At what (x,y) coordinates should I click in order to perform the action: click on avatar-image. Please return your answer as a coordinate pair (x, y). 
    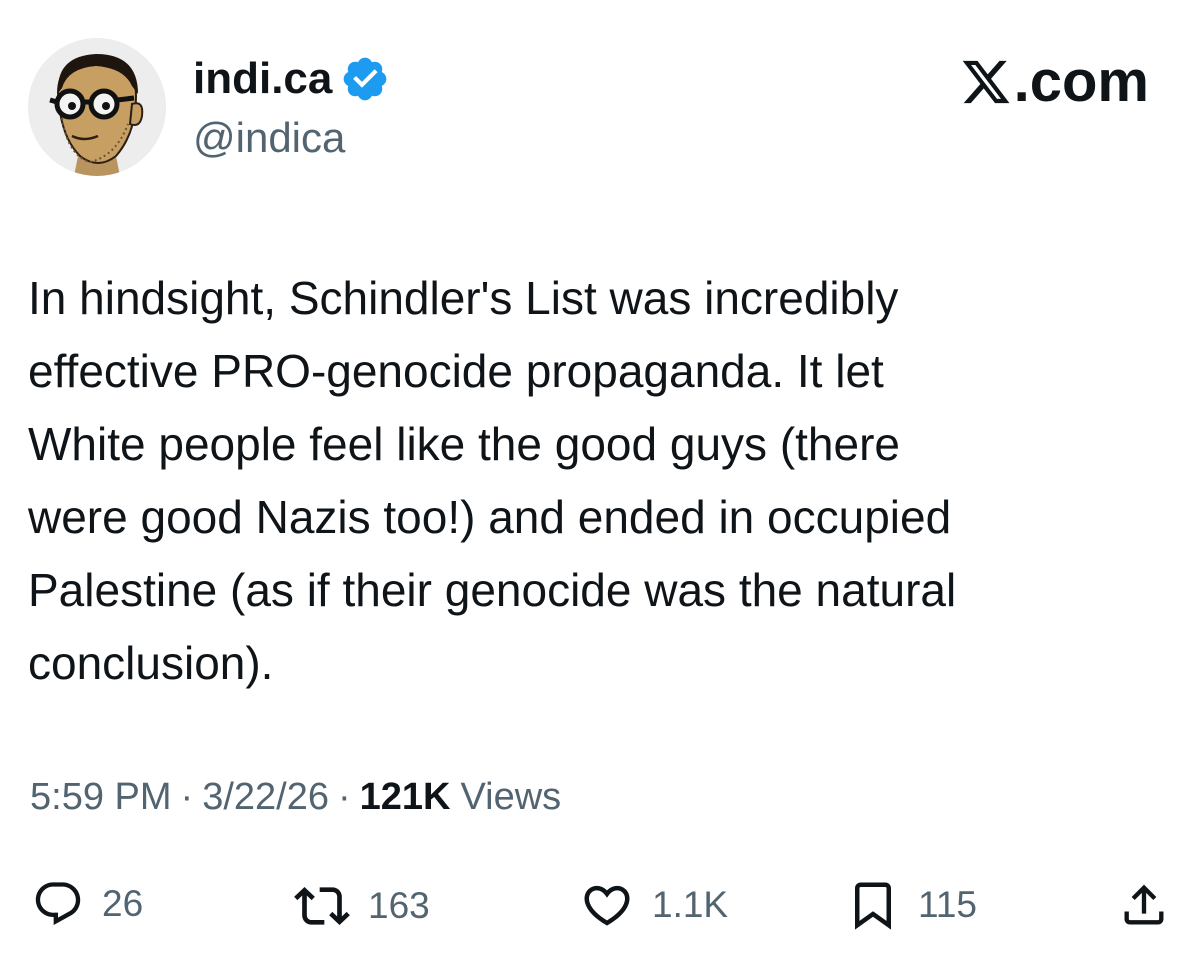
    Looking at the image, I should click on (97, 107).